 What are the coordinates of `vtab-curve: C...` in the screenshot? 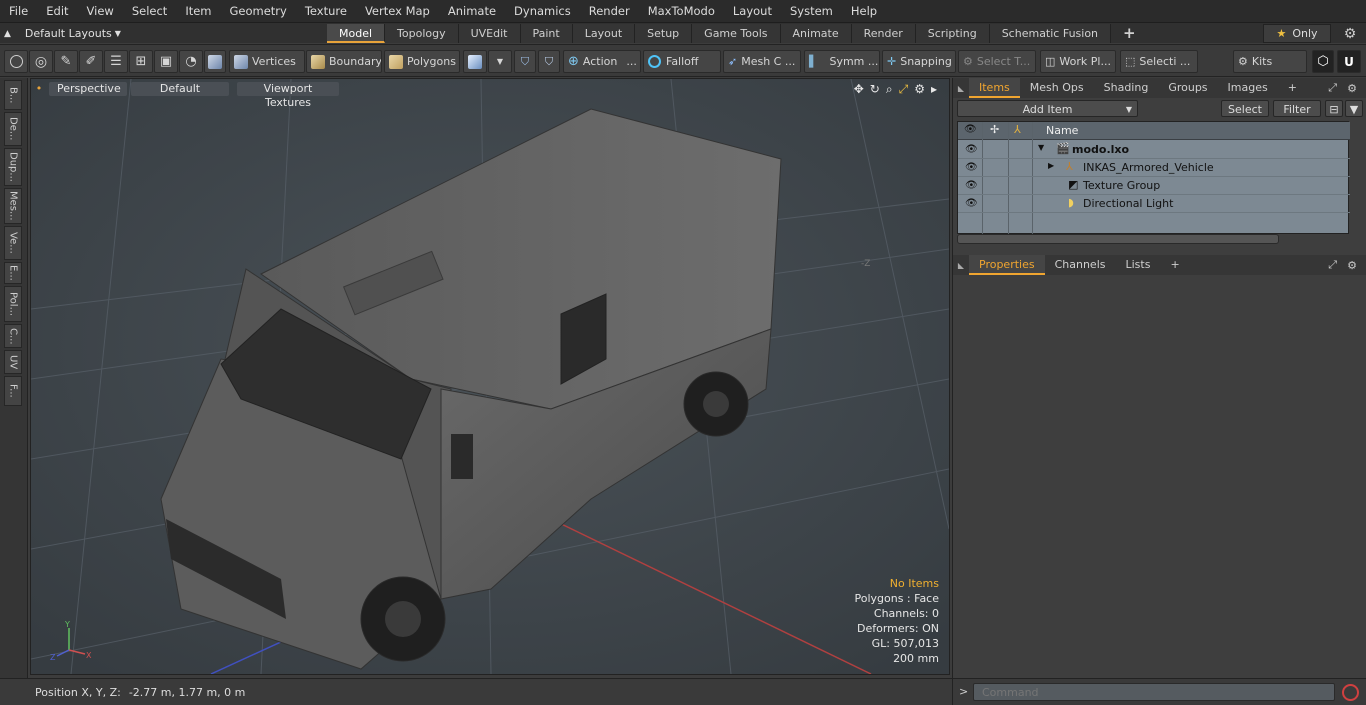 It's located at (13, 336).